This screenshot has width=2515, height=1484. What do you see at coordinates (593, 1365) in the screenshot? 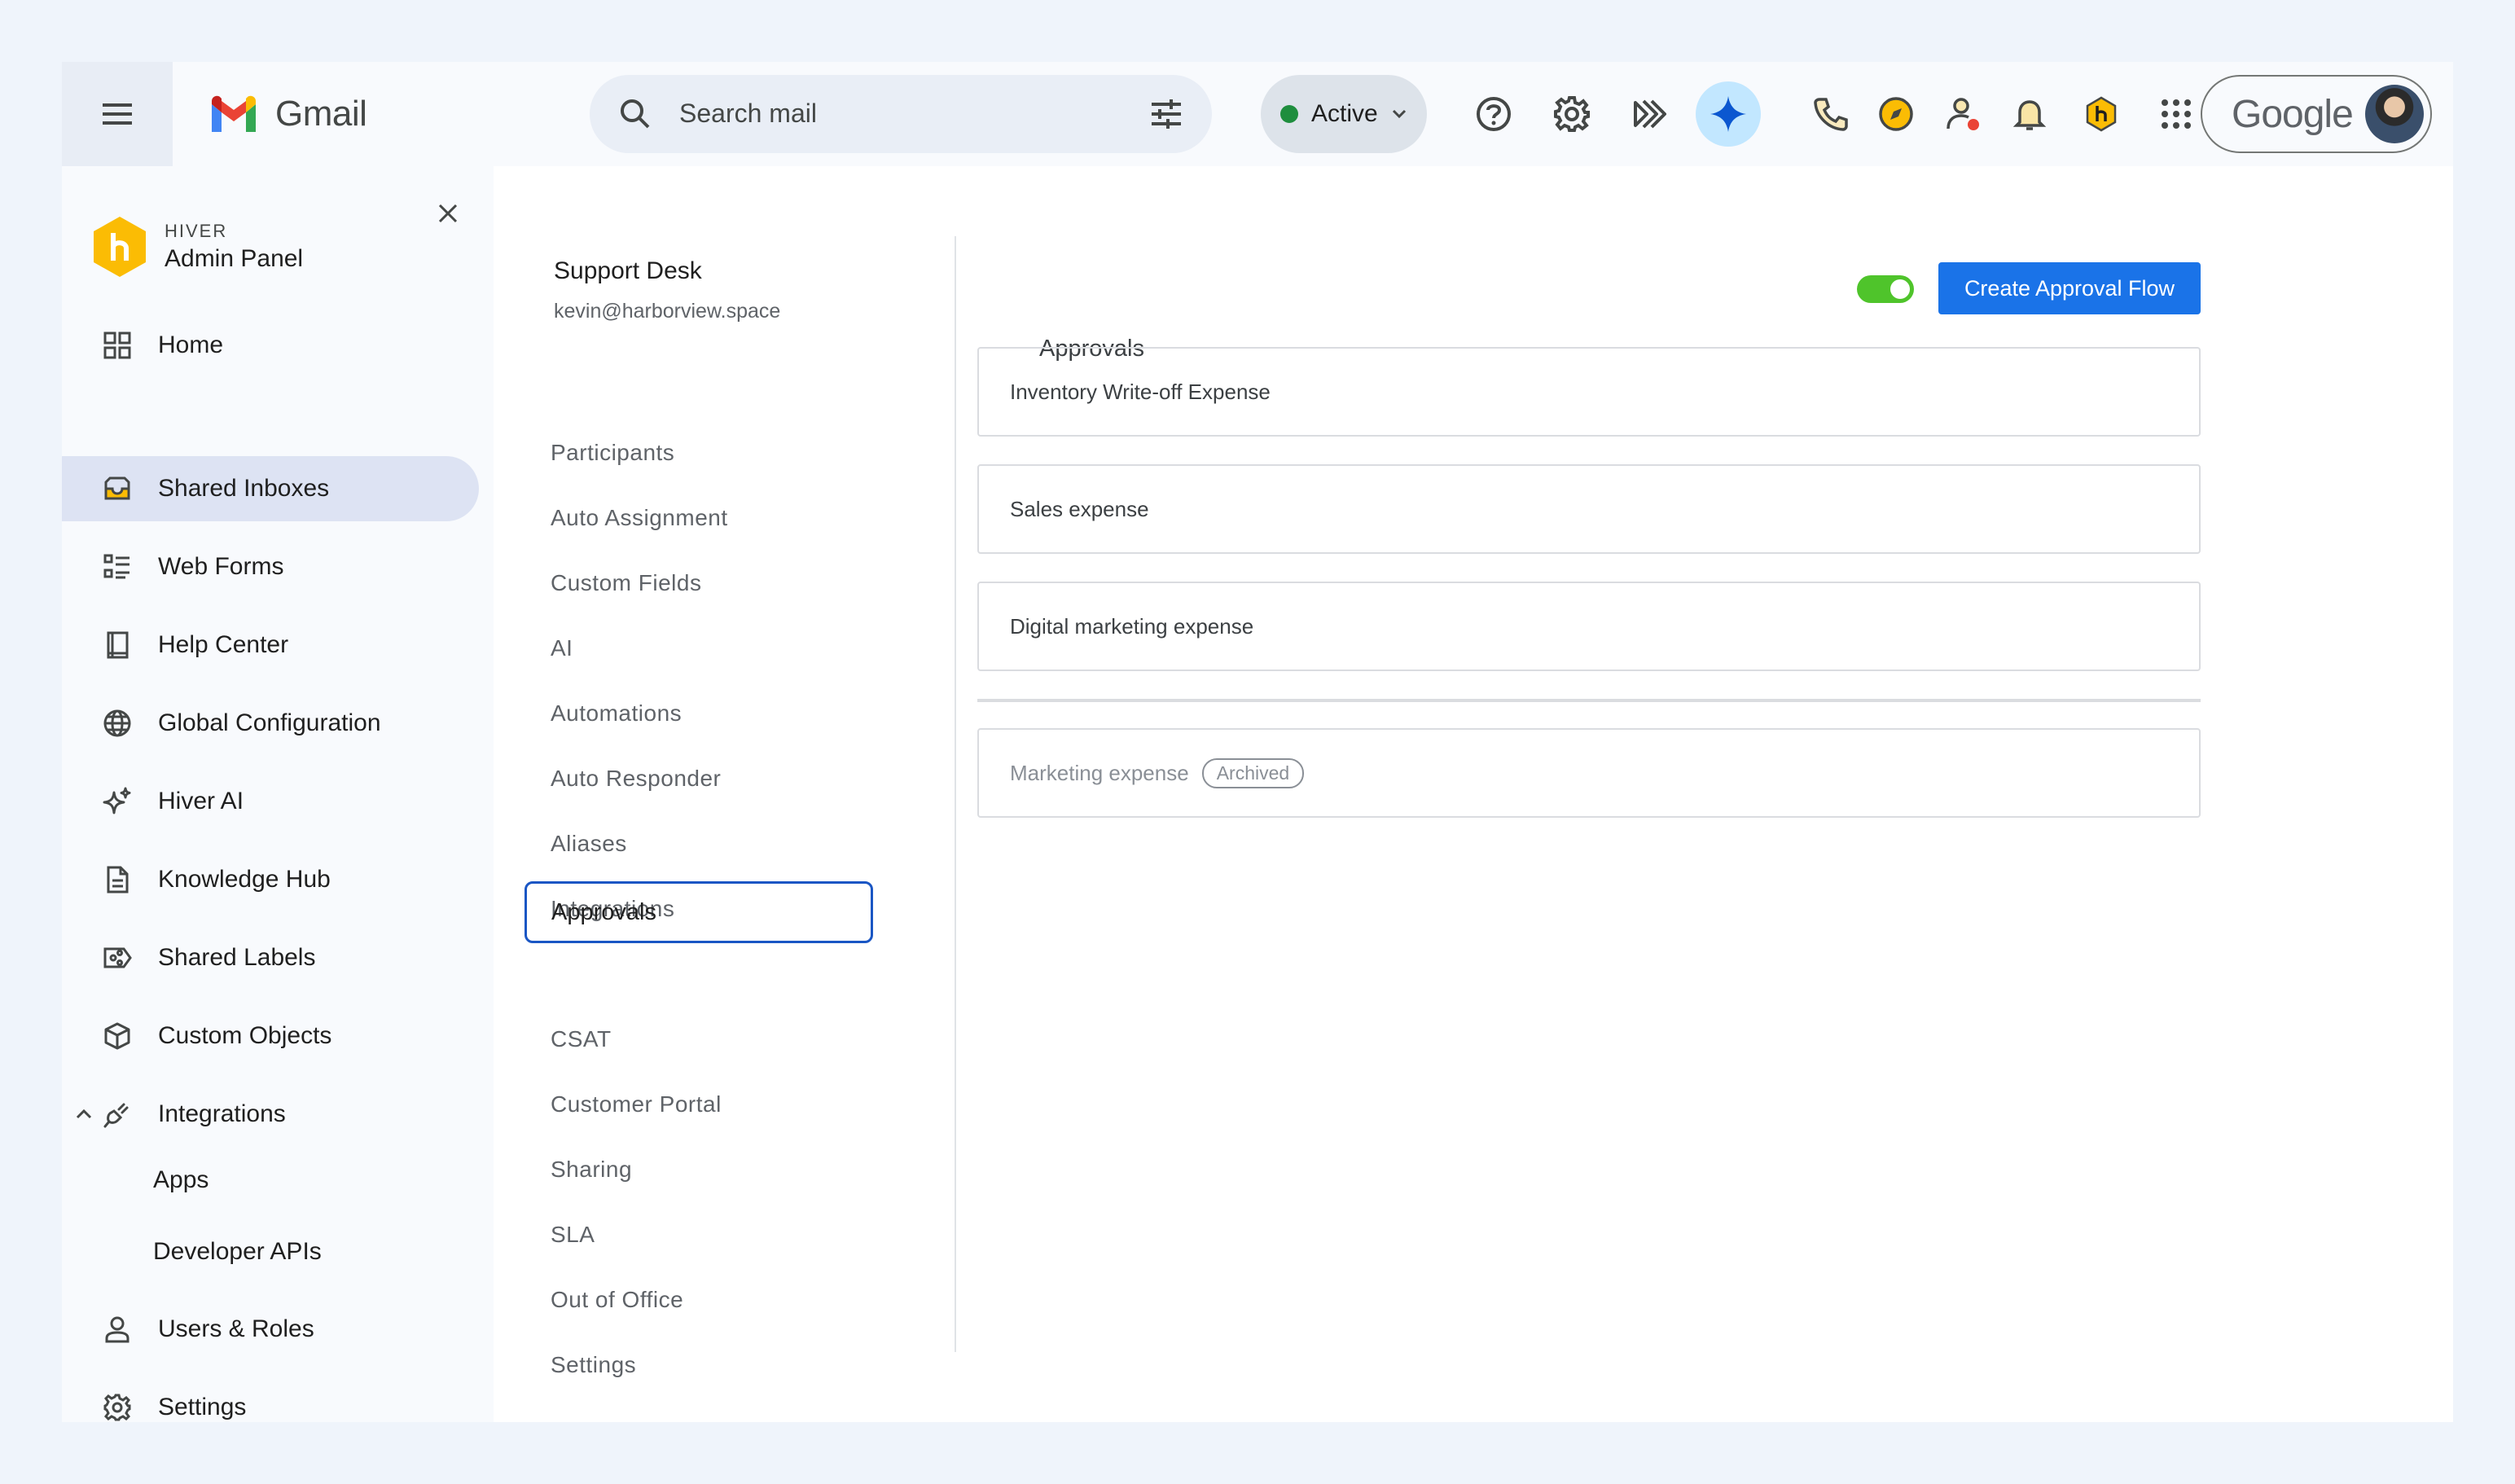
I see `subnav-settings: Settings` at bounding box center [593, 1365].